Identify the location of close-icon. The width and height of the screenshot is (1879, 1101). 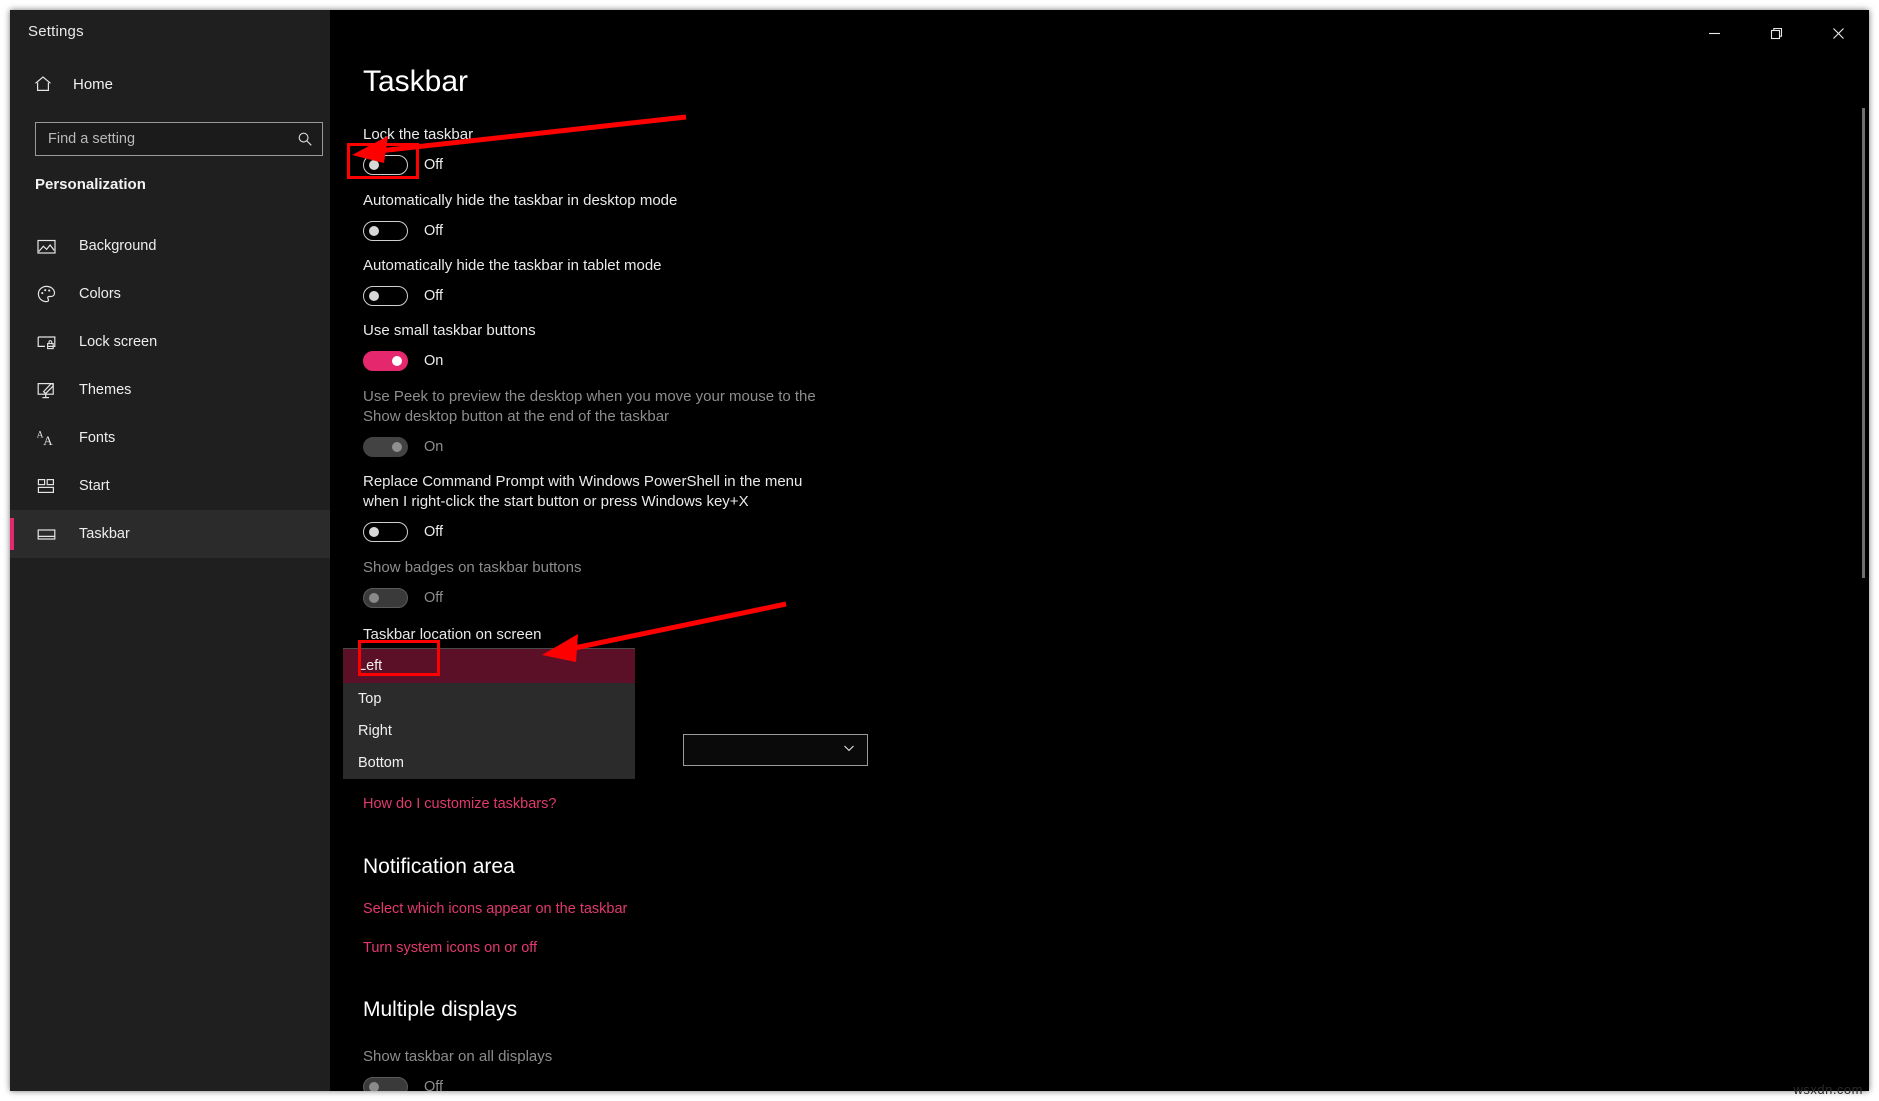
(1838, 33).